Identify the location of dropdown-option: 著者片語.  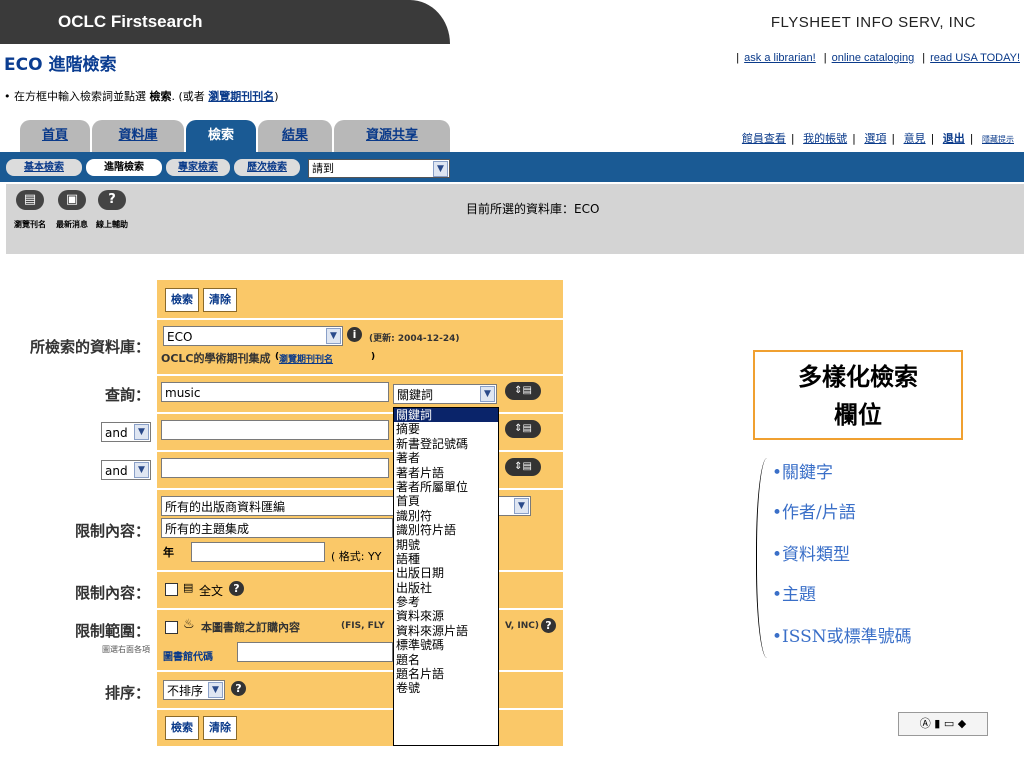
(446, 473).